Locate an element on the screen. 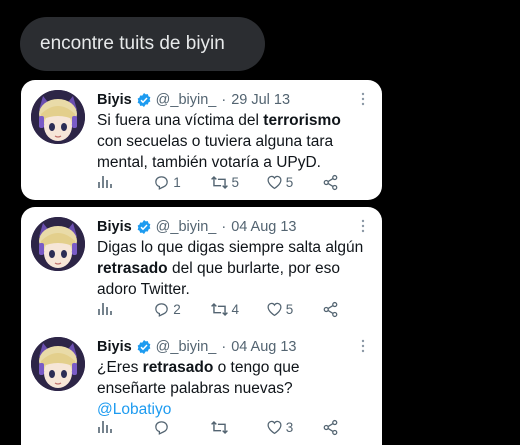  tweet-actions: 1 5 5 is located at coordinates (224, 182).